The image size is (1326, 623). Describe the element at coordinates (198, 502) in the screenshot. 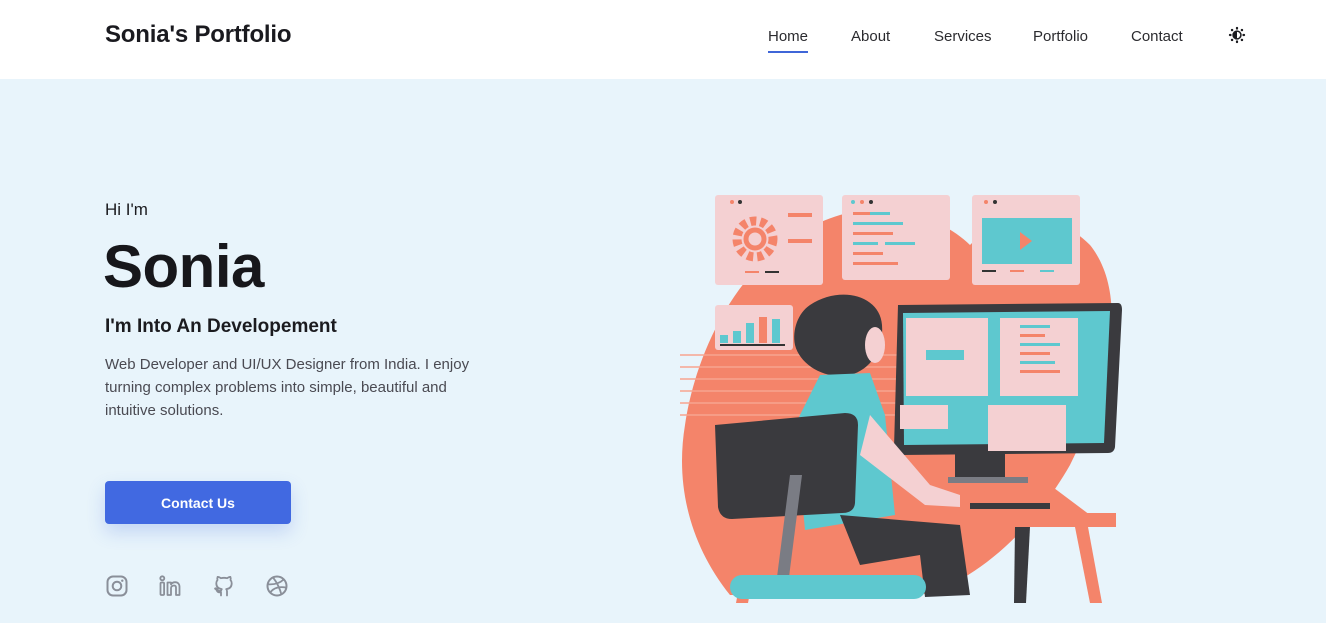

I see `contact-us-button: Contact Us` at that location.